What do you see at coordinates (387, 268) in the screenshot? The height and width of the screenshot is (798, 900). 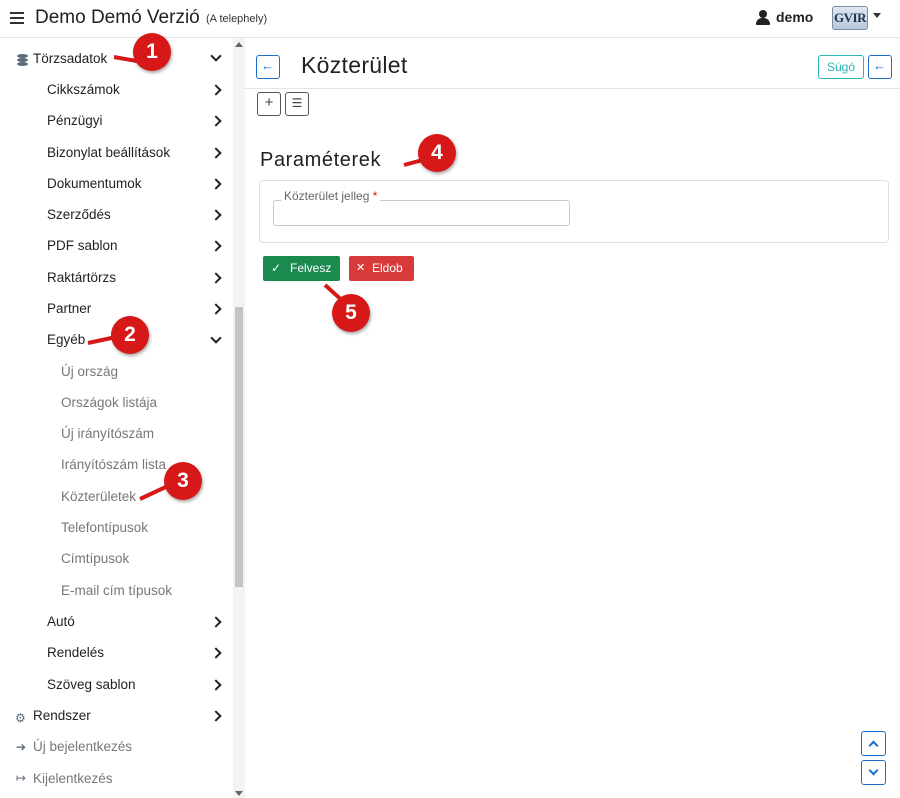 I see `cancel-label: Eldob` at bounding box center [387, 268].